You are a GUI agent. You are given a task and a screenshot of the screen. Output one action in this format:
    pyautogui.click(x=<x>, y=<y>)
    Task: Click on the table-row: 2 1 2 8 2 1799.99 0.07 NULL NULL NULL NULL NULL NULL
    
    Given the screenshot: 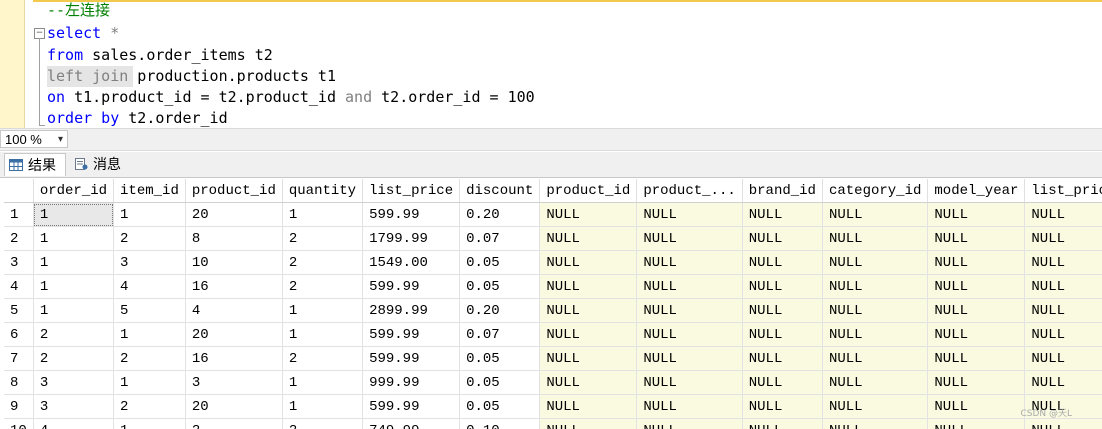 What is the action you would take?
    pyautogui.click(x=553, y=238)
    